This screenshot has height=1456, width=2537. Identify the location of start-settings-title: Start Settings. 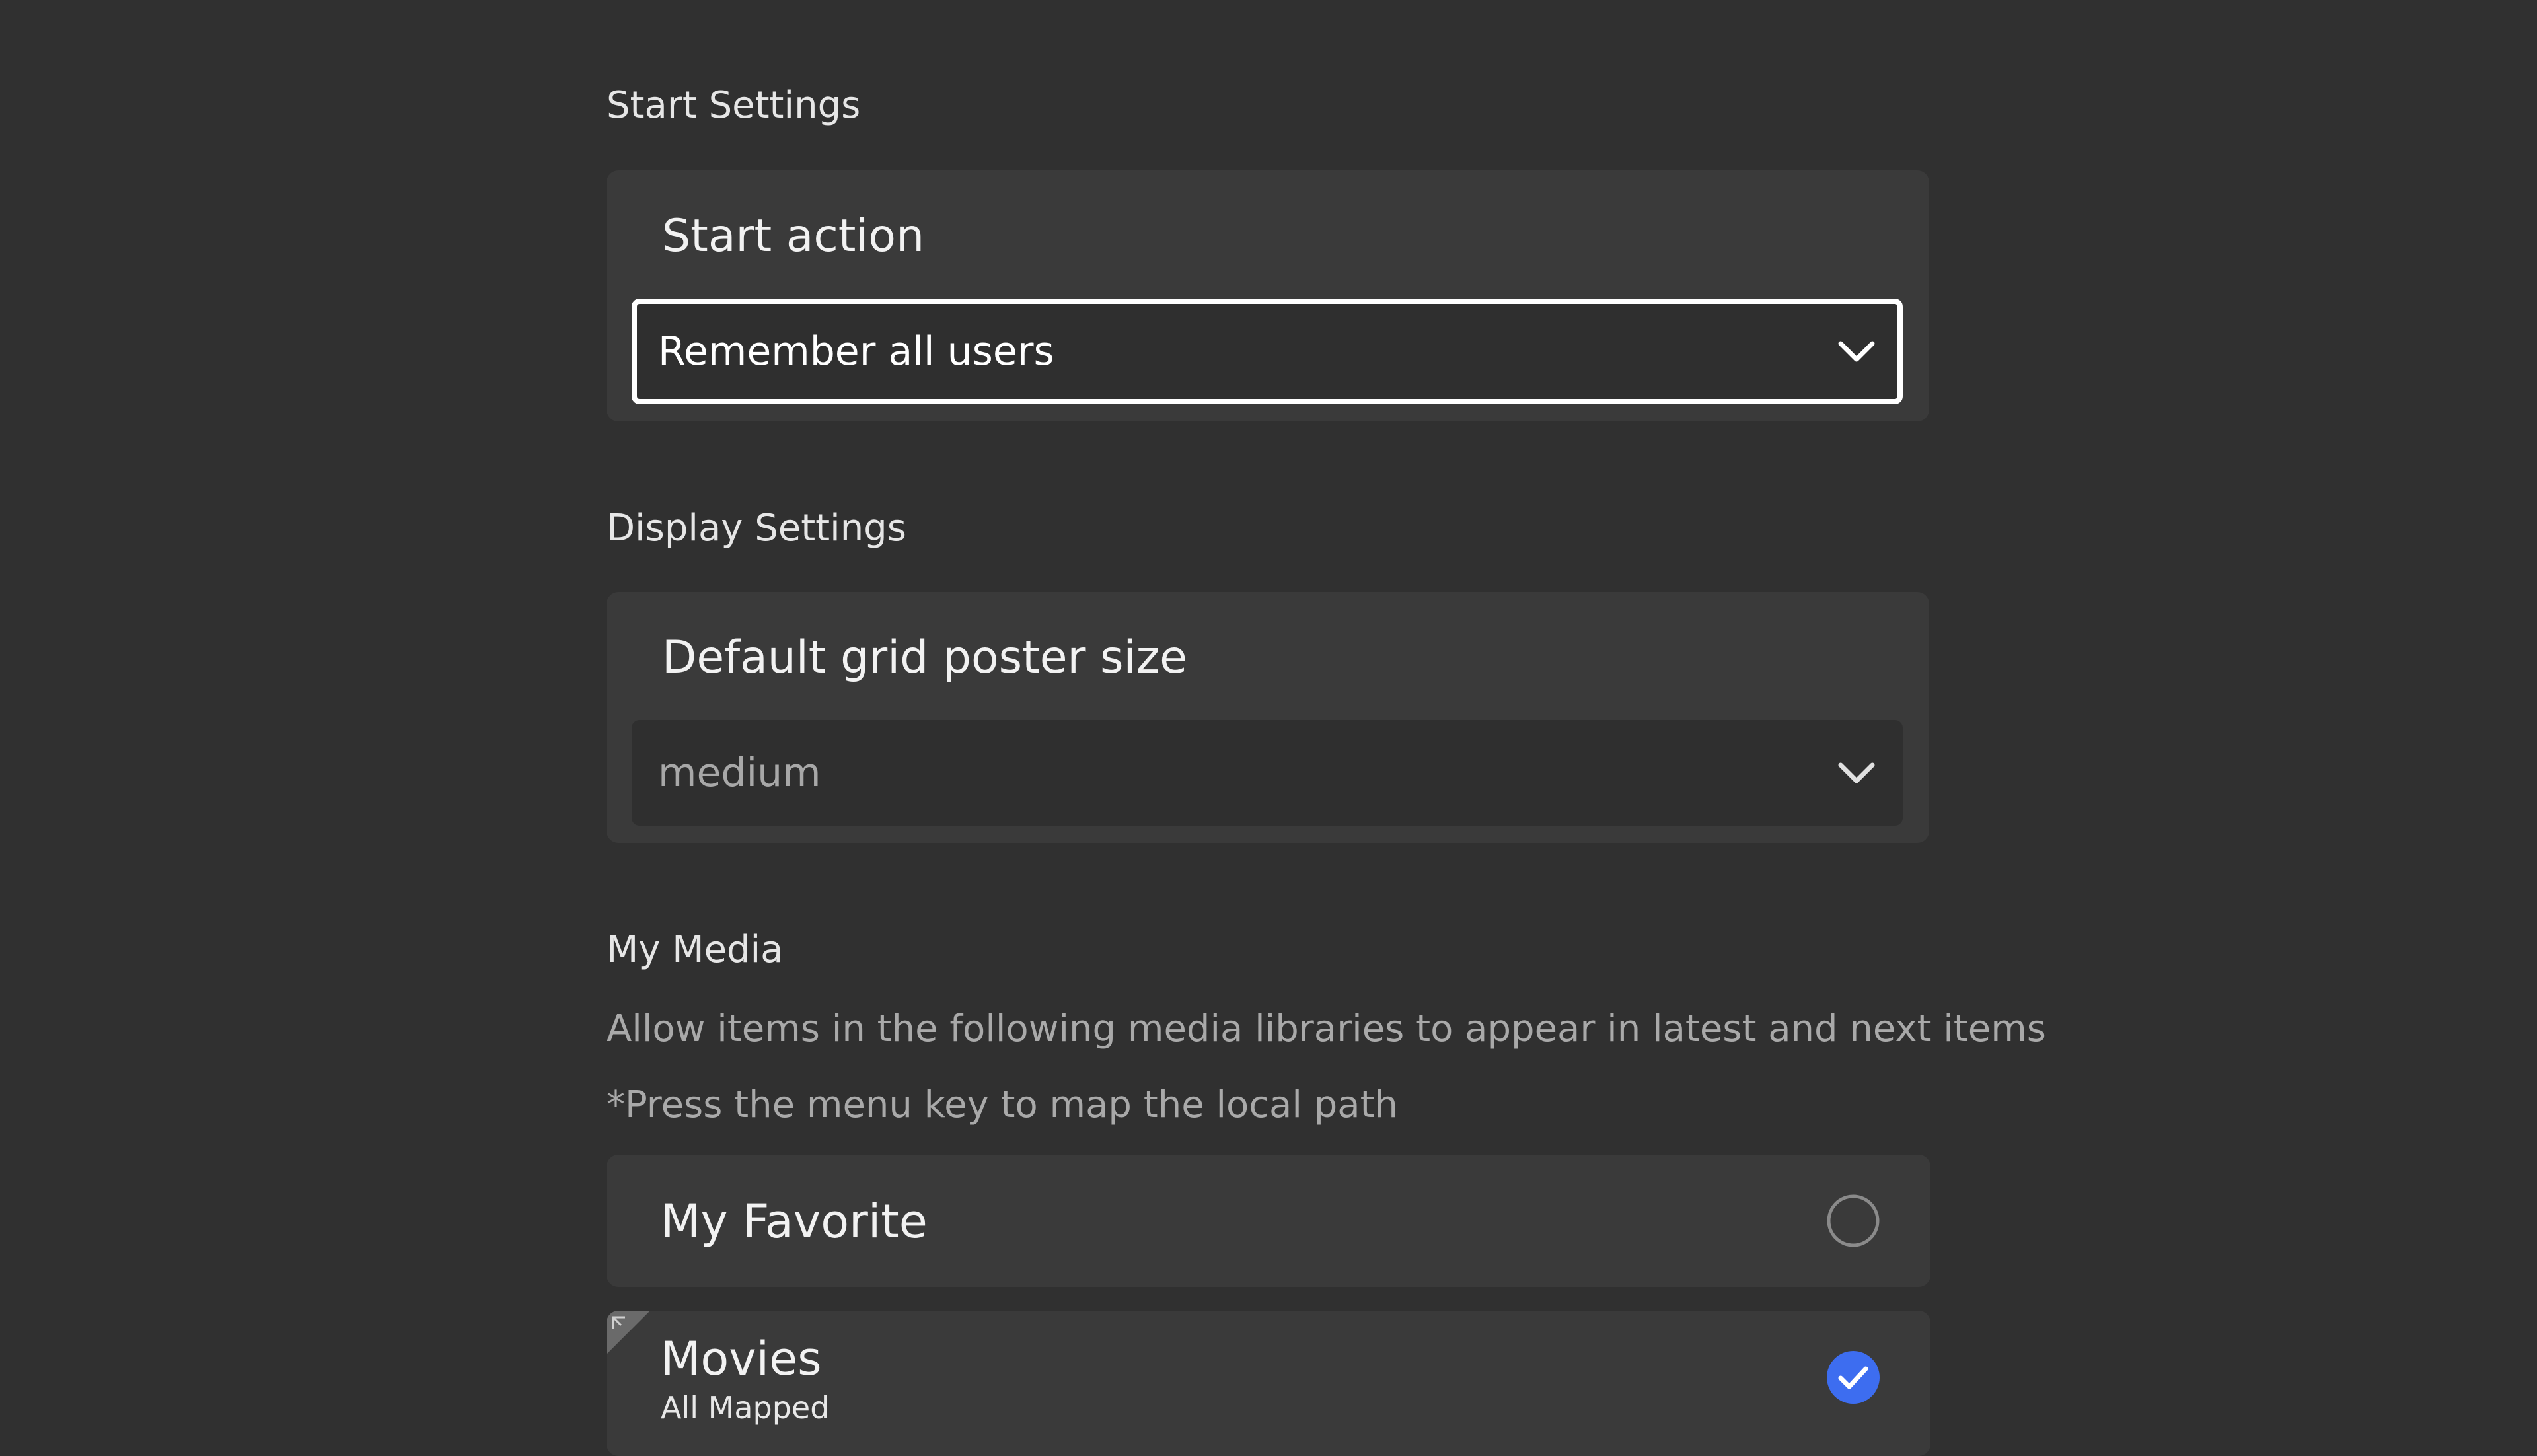
(734, 105).